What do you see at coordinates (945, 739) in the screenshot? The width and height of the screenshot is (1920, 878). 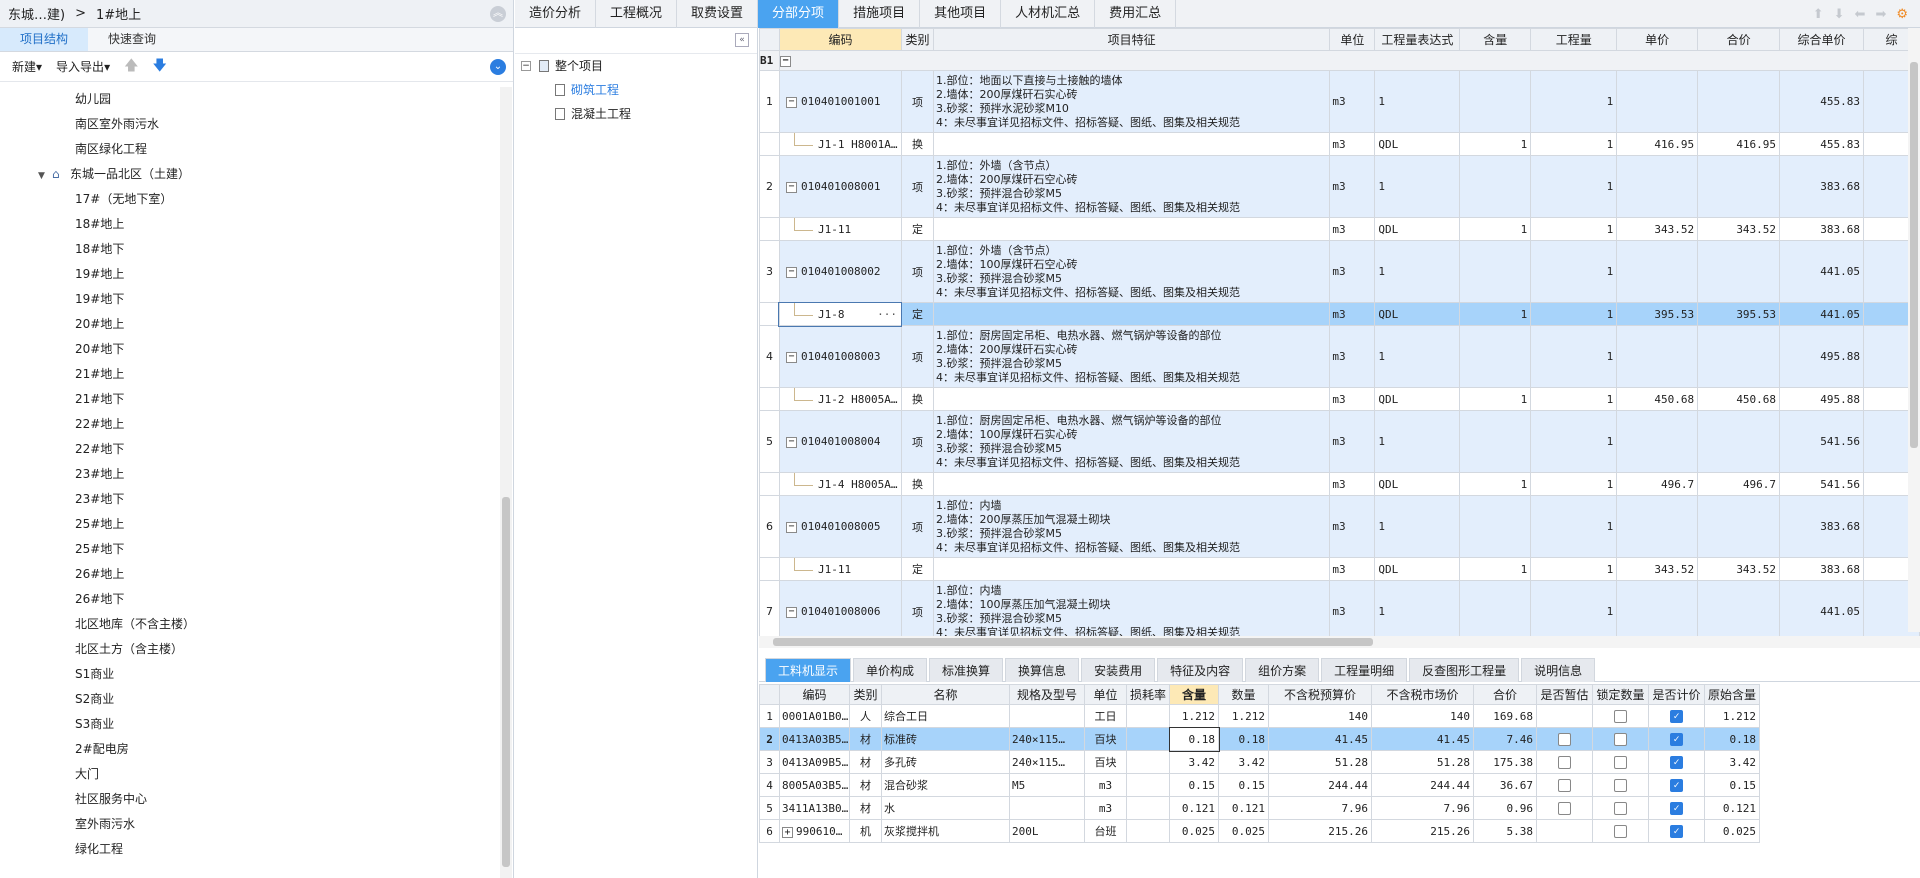 I see `name-cell: 标准砖` at bounding box center [945, 739].